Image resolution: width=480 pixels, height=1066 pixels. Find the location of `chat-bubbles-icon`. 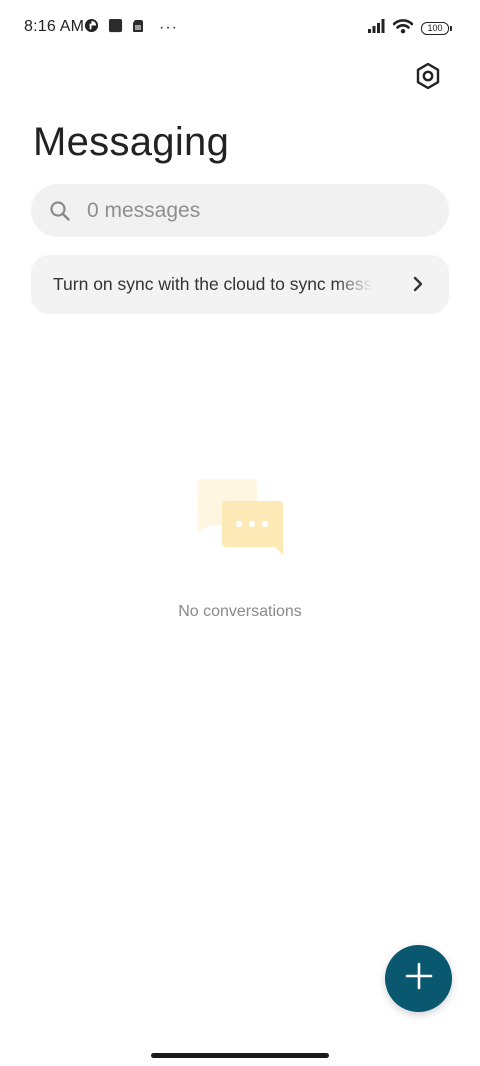

chat-bubbles-icon is located at coordinates (240, 517).